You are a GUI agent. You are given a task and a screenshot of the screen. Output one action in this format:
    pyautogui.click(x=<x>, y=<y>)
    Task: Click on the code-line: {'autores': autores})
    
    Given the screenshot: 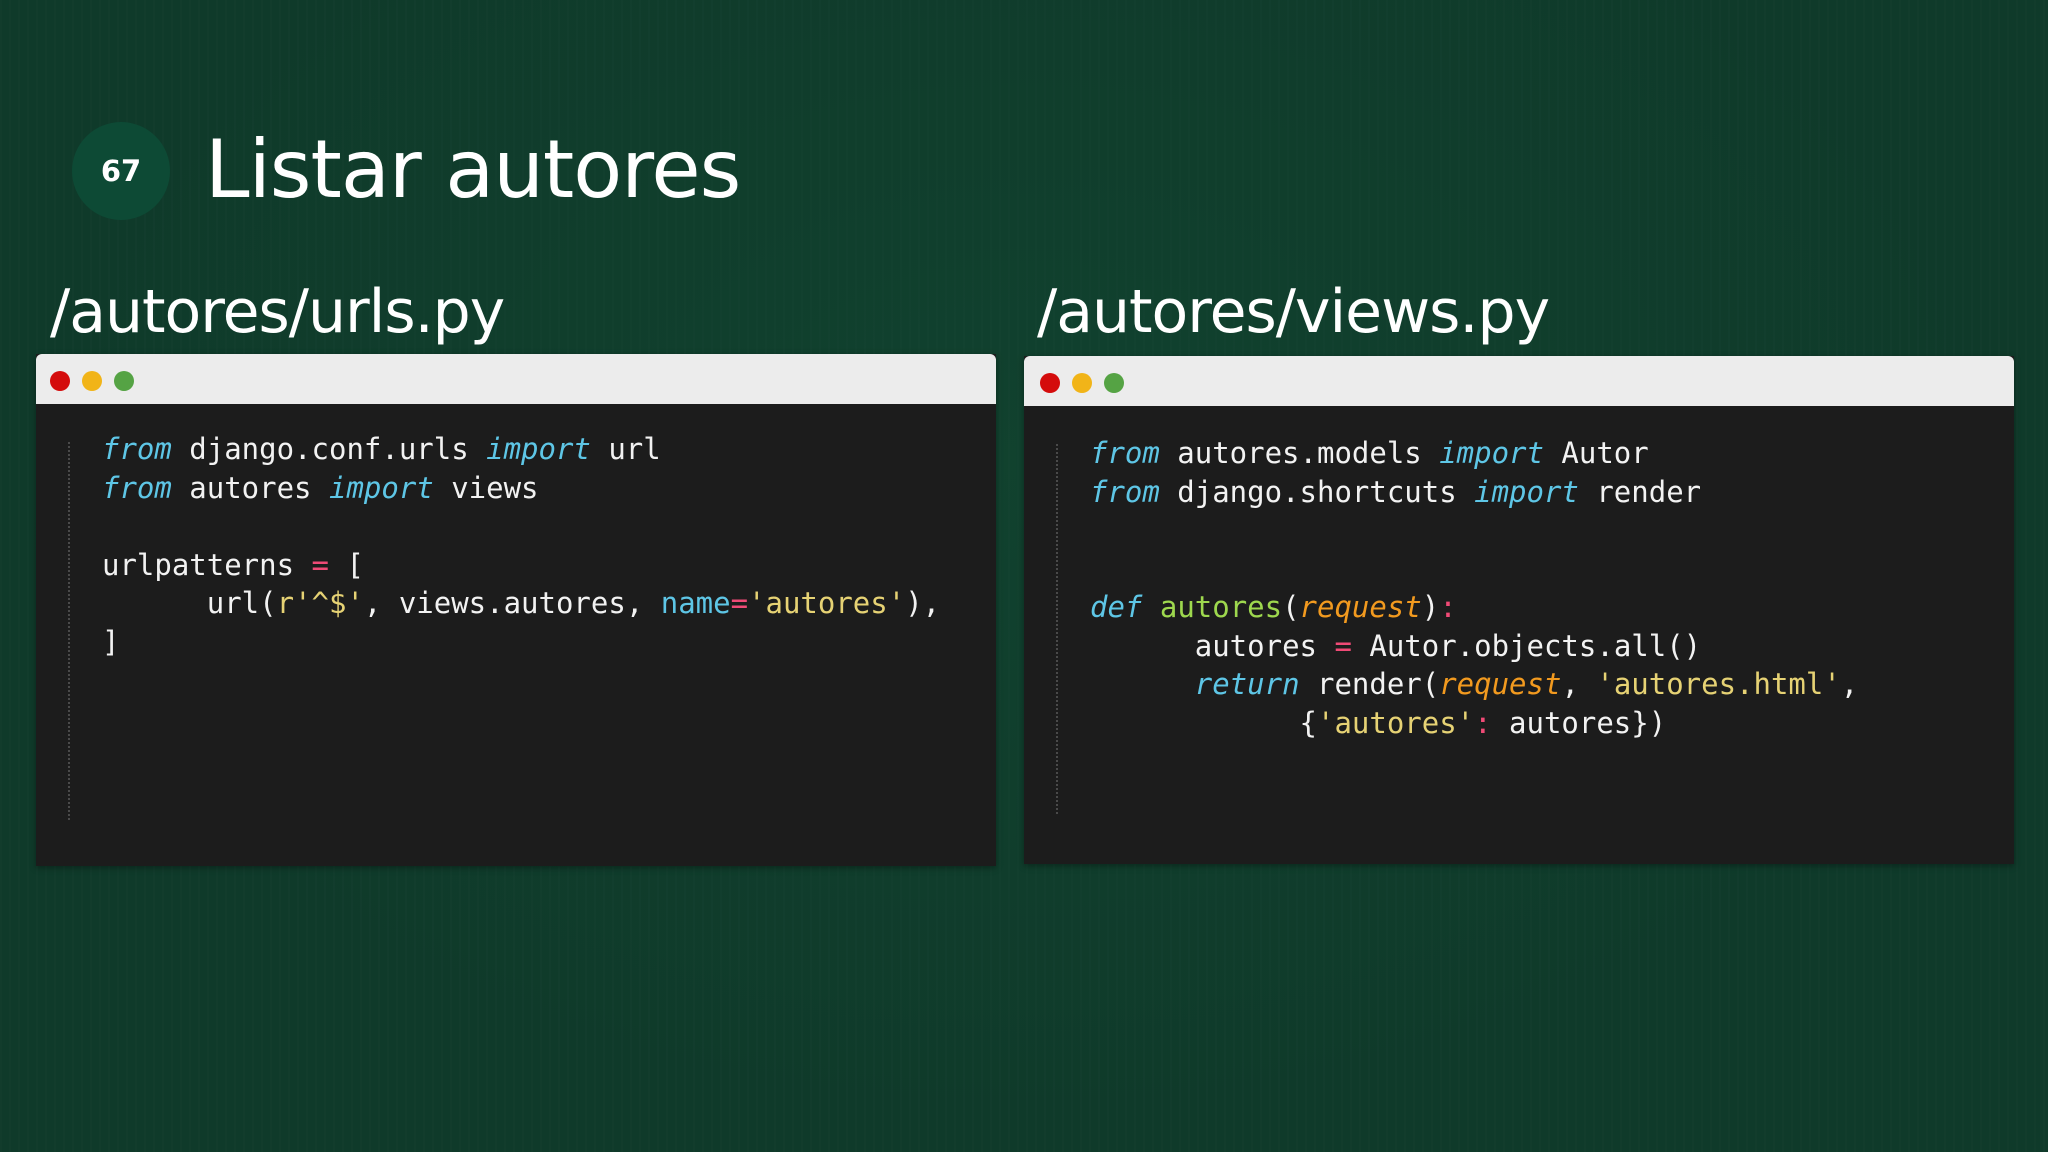 What is the action you would take?
    pyautogui.click(x=1483, y=722)
    